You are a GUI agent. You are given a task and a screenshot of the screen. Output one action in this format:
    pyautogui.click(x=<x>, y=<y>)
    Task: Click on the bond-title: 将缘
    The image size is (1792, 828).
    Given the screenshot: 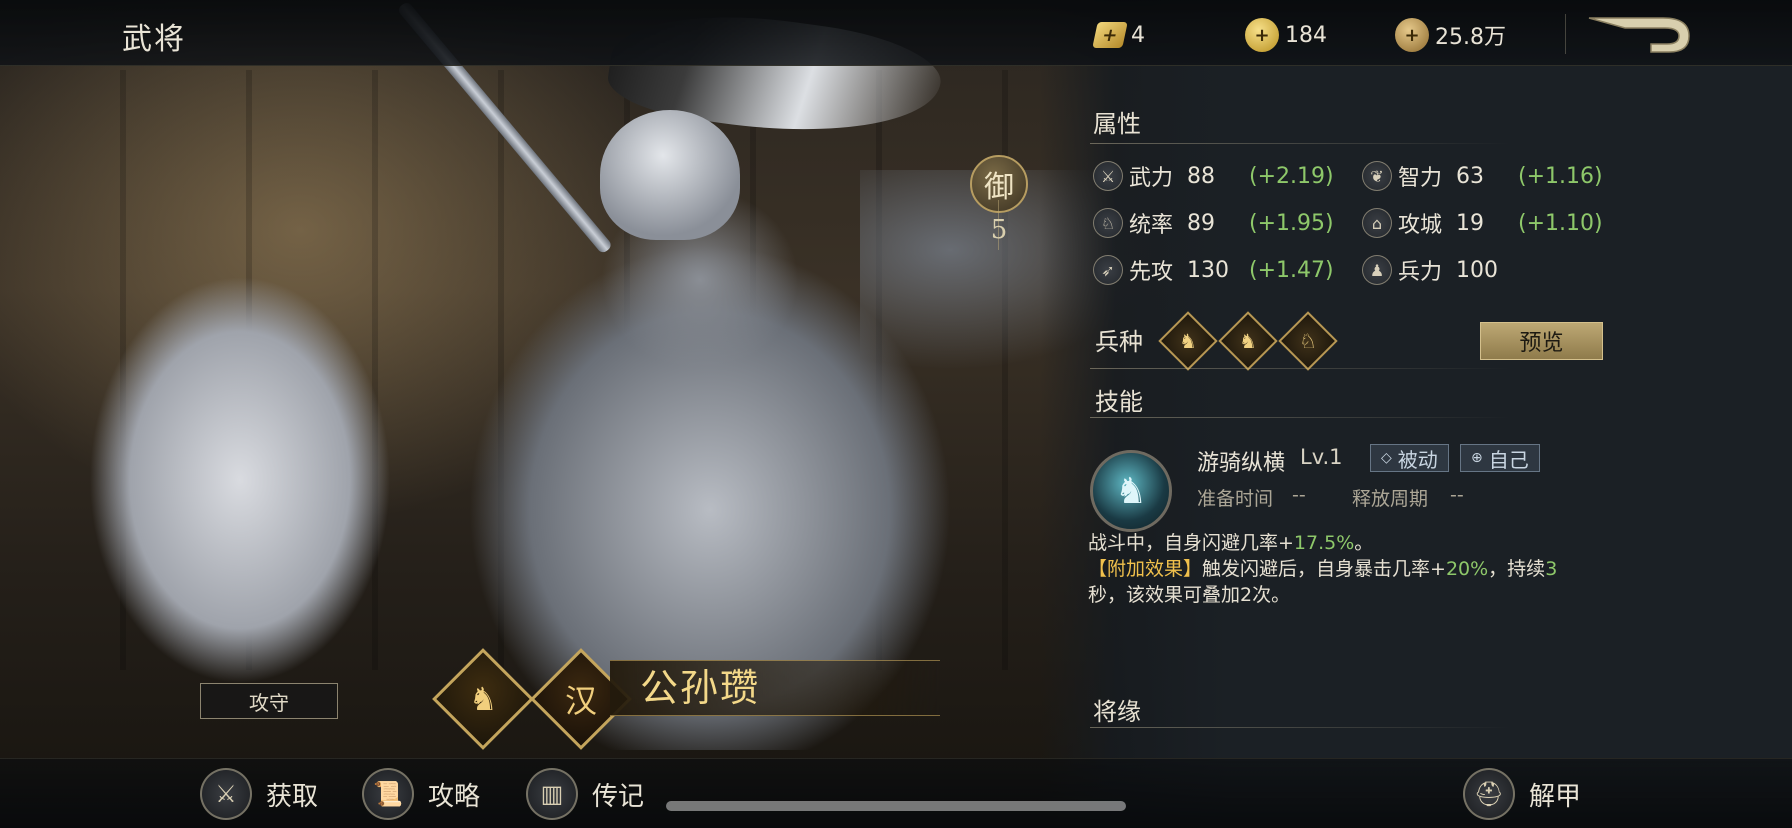 What is the action you would take?
    pyautogui.click(x=1117, y=712)
    